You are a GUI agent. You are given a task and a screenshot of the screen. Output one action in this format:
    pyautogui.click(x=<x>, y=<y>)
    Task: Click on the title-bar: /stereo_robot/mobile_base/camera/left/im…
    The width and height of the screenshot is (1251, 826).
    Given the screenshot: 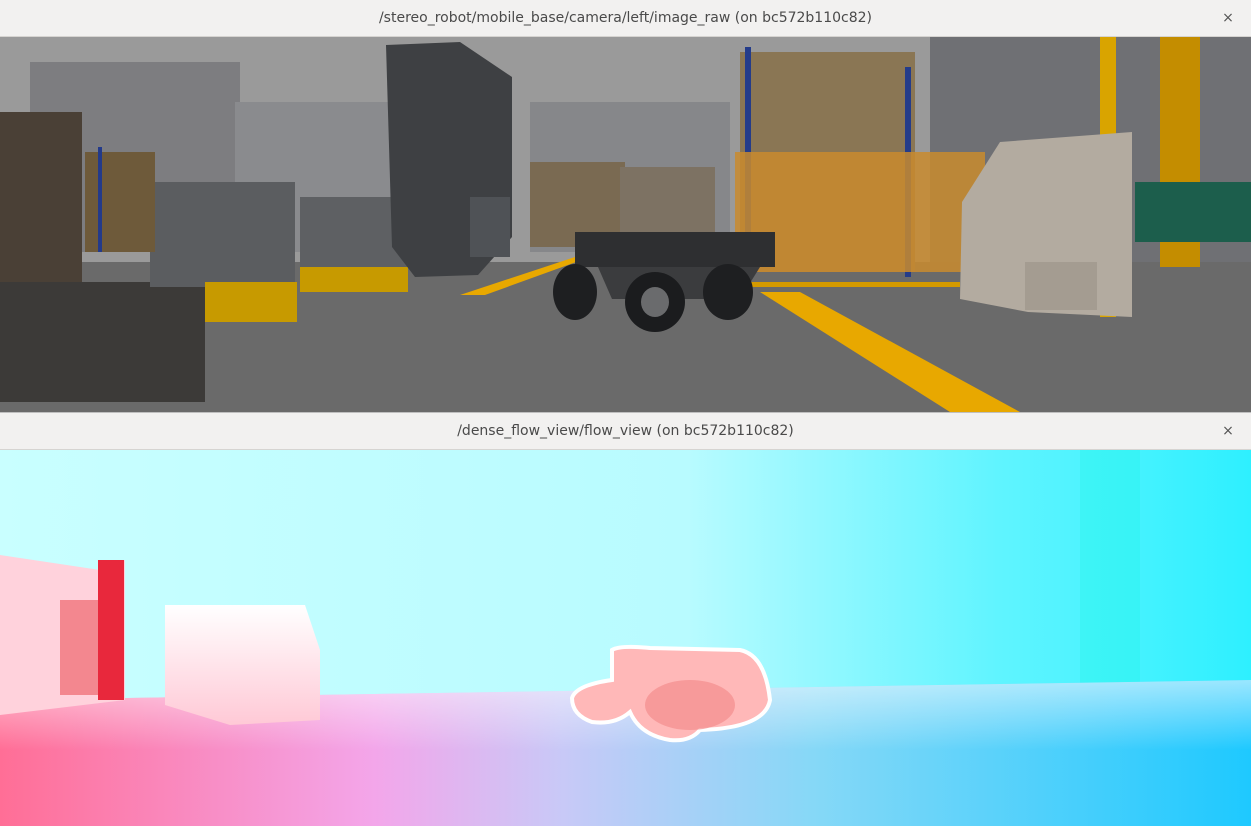 What is the action you would take?
    pyautogui.click(x=625, y=18)
    